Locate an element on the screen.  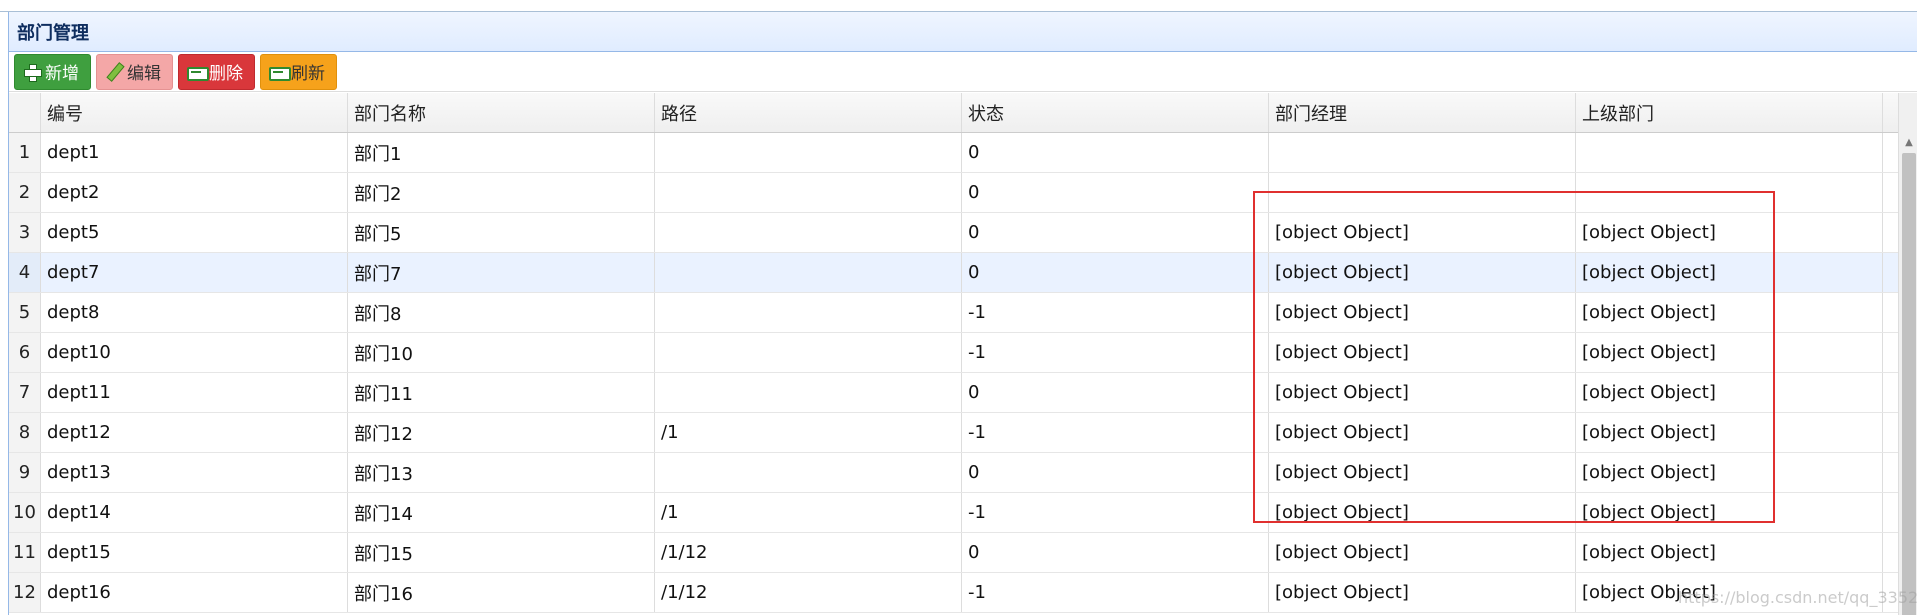
row-number: 10 is located at coordinates (25, 512).